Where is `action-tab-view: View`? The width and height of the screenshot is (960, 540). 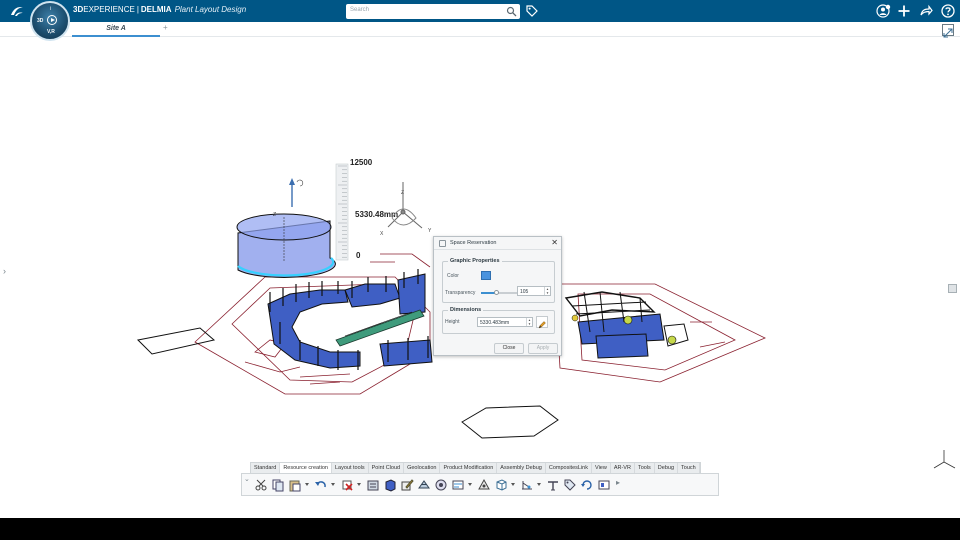 action-tab-view: View is located at coordinates (601, 468).